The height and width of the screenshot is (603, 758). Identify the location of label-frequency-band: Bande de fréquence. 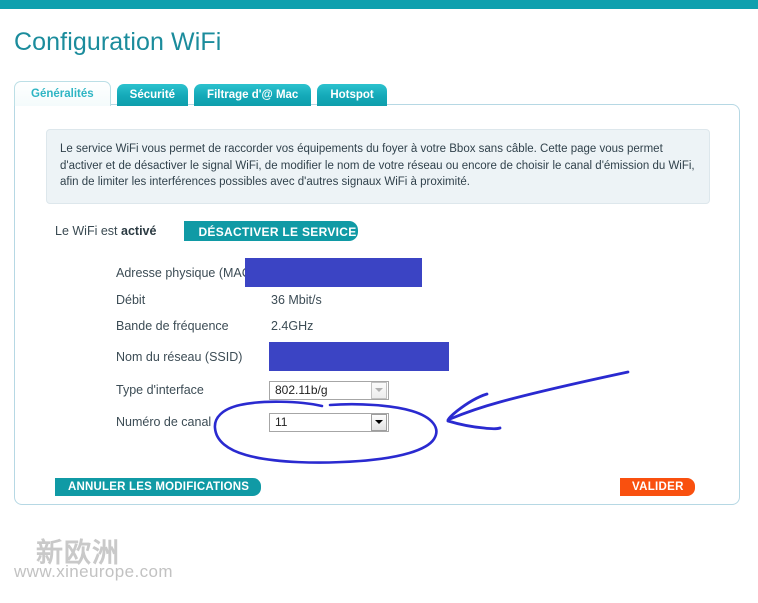
(172, 326).